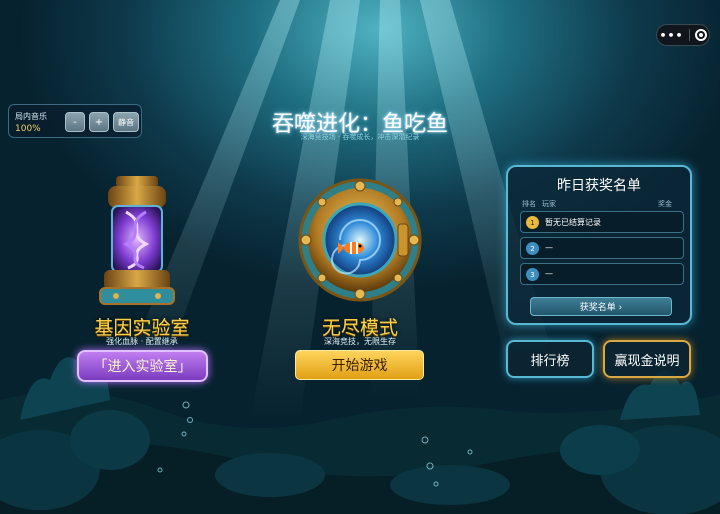 This screenshot has height=514, width=720. What do you see at coordinates (549, 204) in the screenshot?
I see `column-player: 玩家` at bounding box center [549, 204].